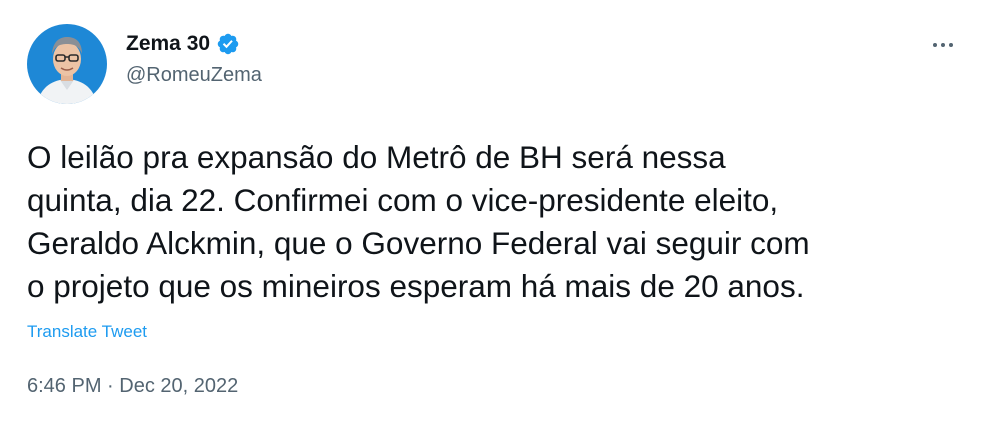 This screenshot has height=422, width=984. What do you see at coordinates (87, 332) in the screenshot?
I see `translate-tweet-link: Translate Tweet` at bounding box center [87, 332].